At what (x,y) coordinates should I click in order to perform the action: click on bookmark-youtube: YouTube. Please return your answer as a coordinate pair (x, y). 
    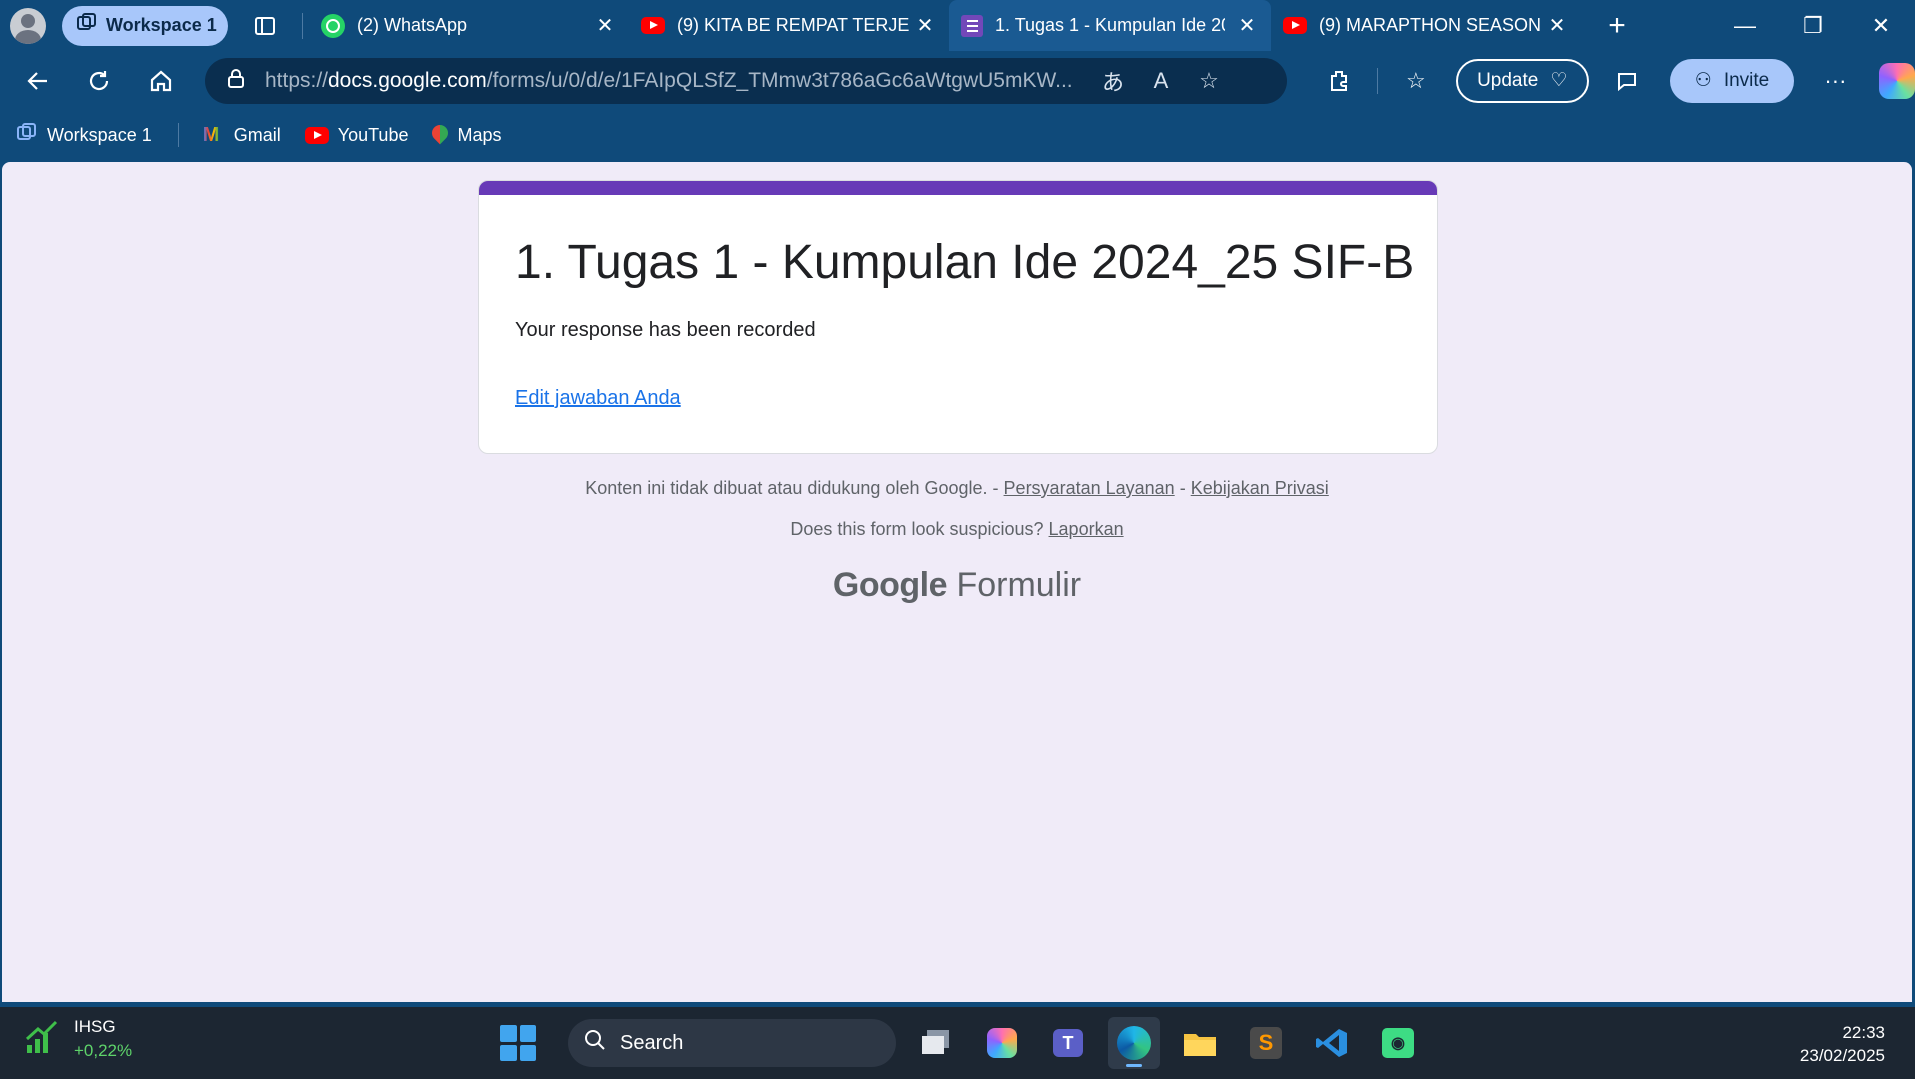
    Looking at the image, I should click on (356, 135).